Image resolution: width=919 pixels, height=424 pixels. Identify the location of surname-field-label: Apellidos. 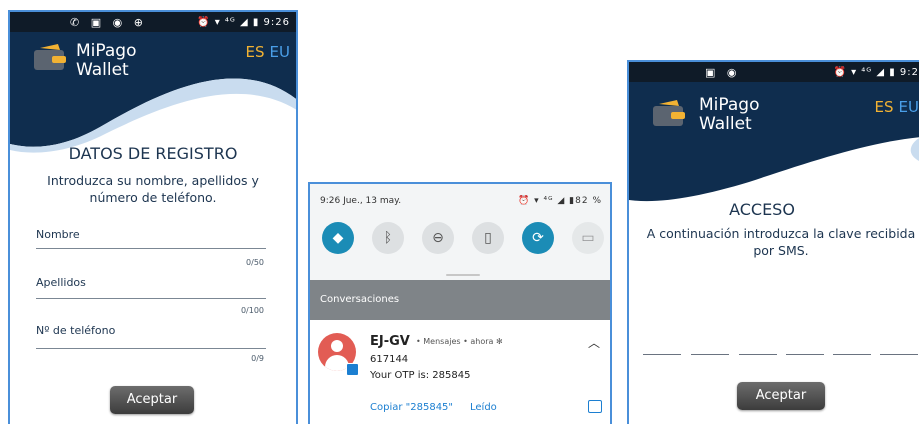
(61, 282).